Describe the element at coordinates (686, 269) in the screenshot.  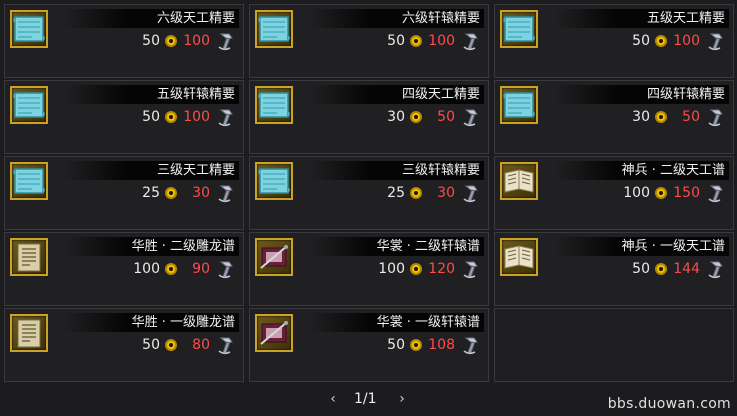
I see `item-price: 144` at that location.